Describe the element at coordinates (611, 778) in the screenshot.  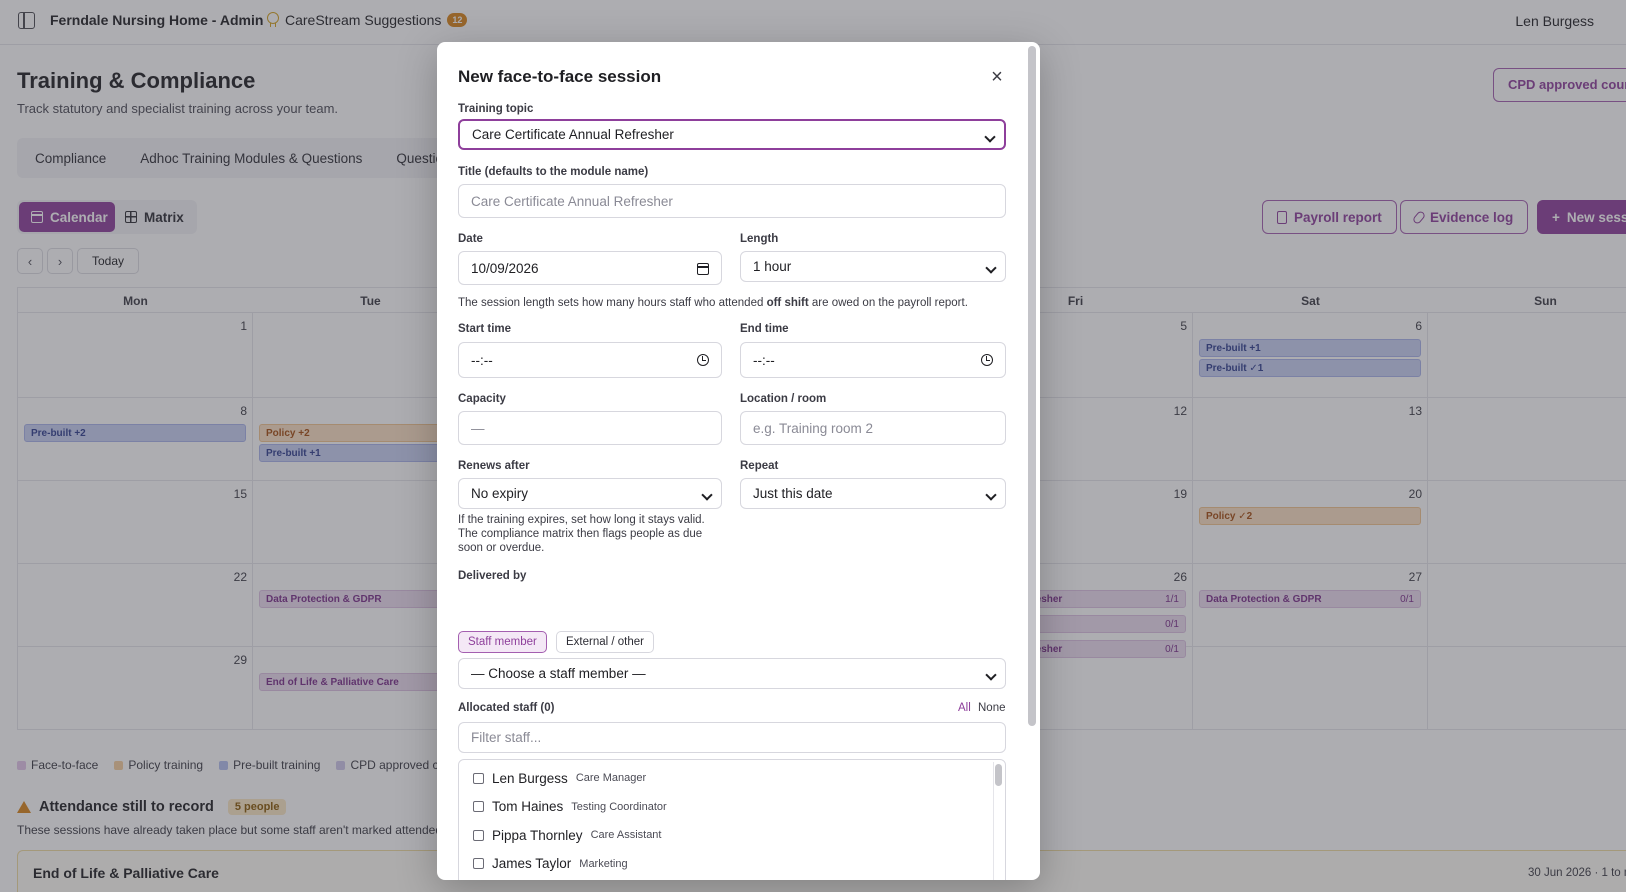
I see `staff-role: Care Manager` at that location.